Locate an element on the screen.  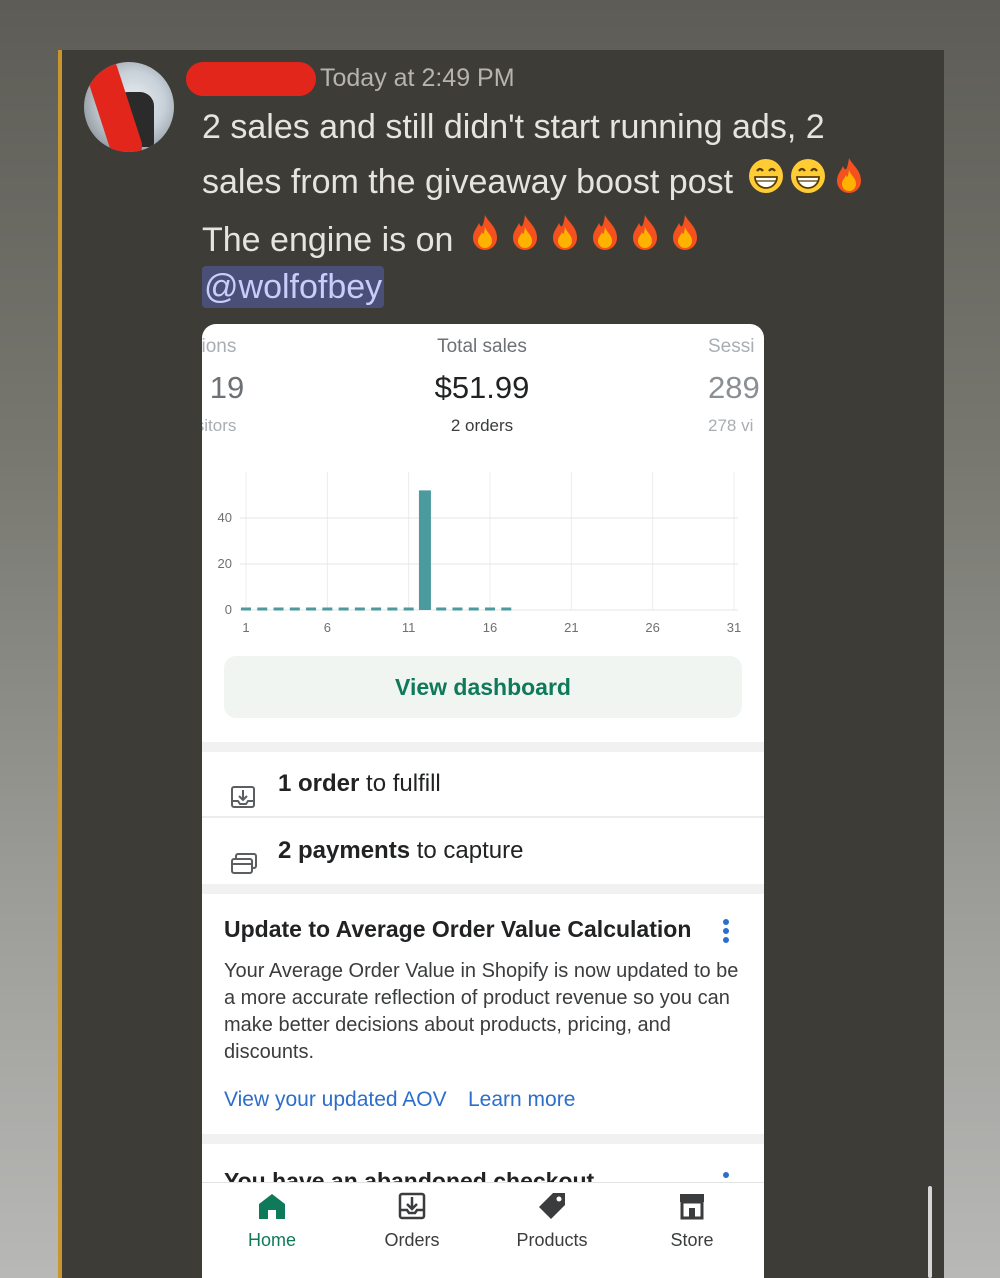
task-text-1: 1 order to fulfill is located at coordinates (359, 784).